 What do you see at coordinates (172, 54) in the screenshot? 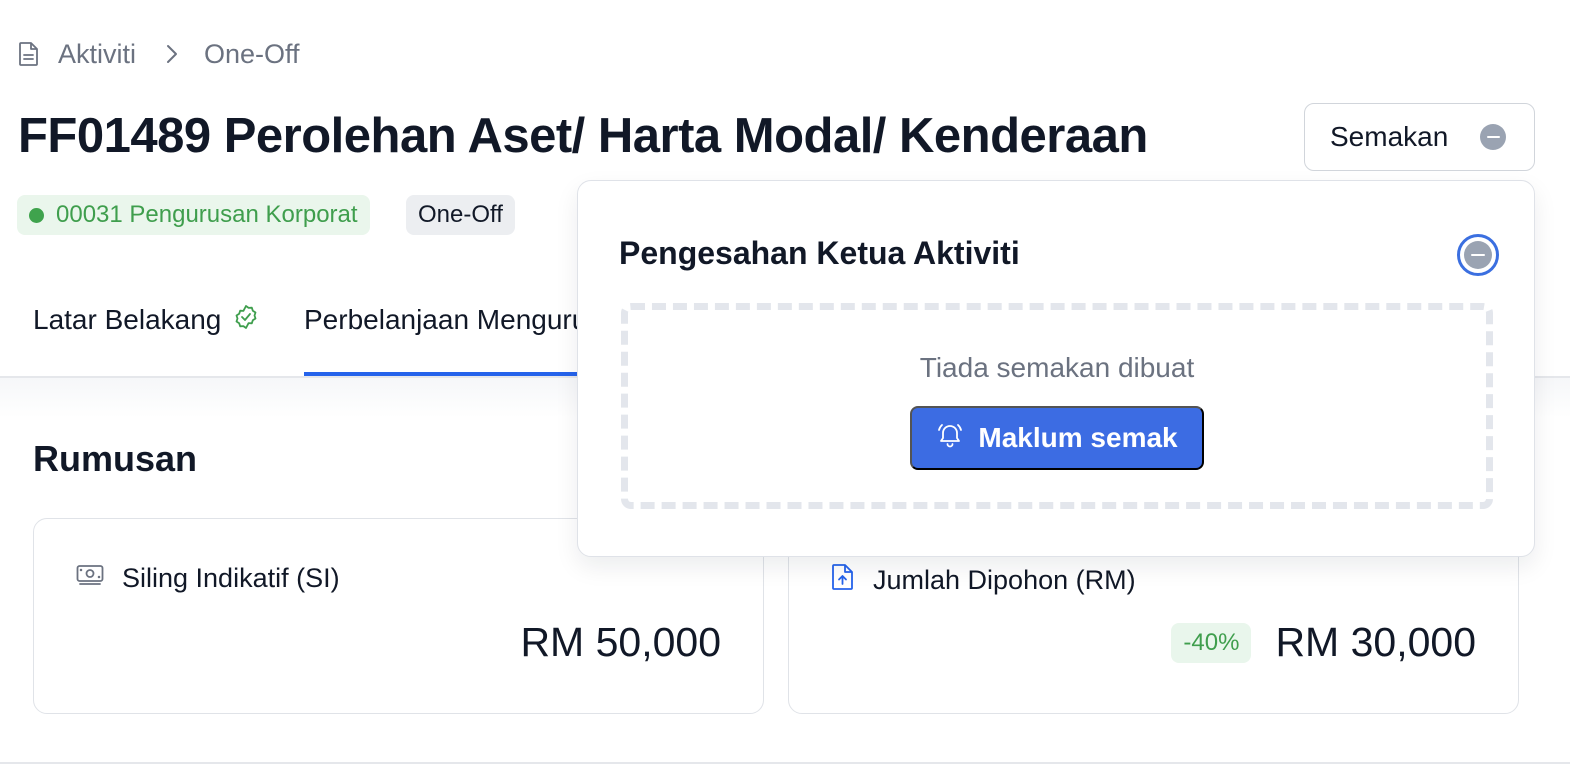
I see `chevron-right-icon` at bounding box center [172, 54].